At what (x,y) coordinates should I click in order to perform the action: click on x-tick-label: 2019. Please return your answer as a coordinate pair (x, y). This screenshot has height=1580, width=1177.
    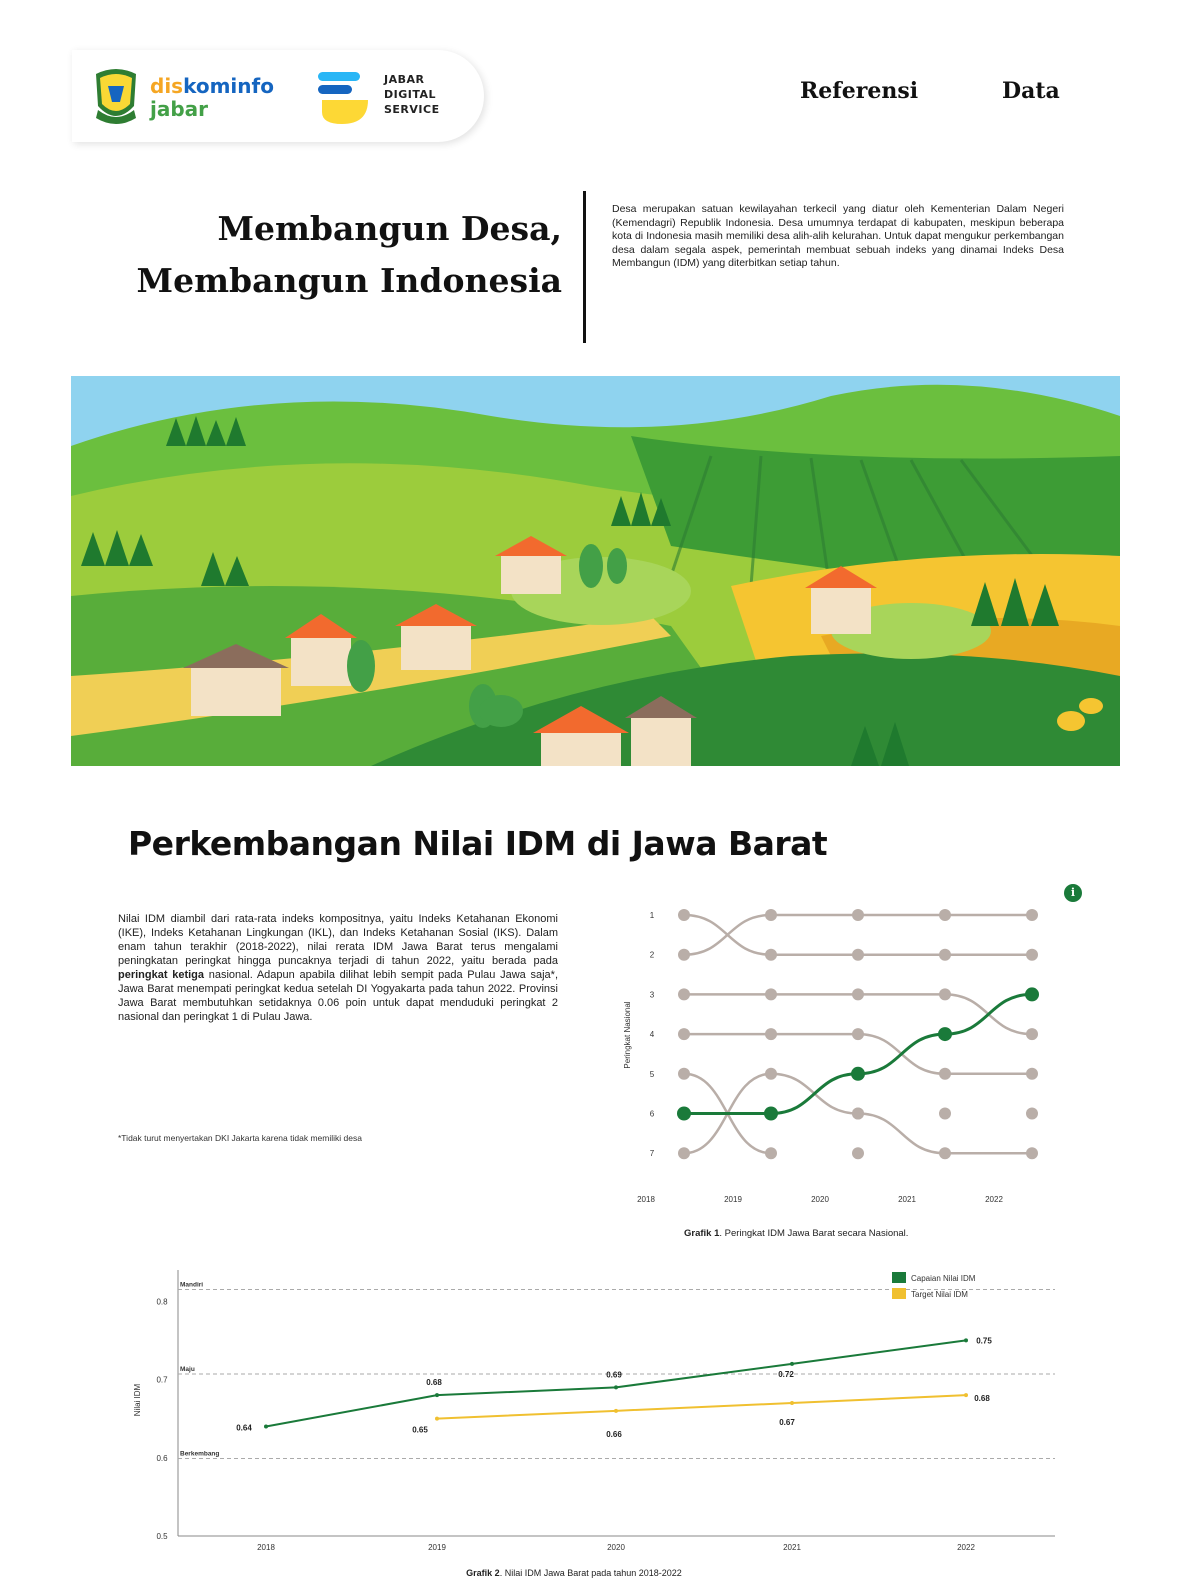
    Looking at the image, I should click on (437, 1547).